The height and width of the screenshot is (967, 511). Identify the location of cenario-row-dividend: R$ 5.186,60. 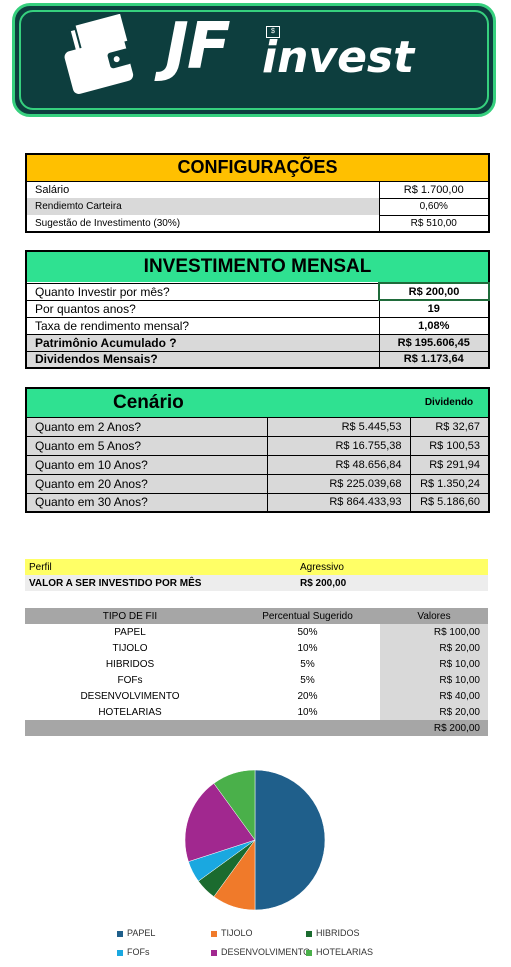
(449, 502).